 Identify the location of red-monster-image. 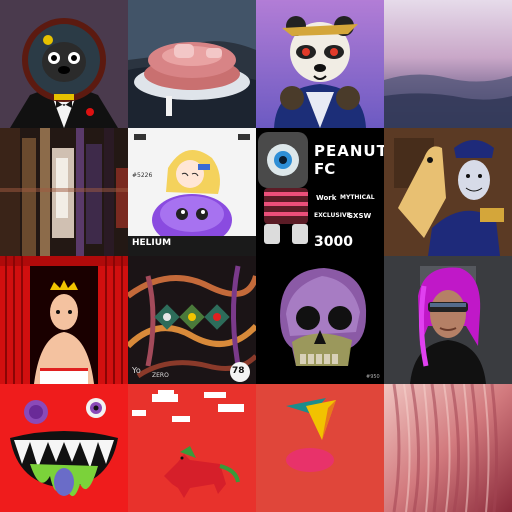
(64, 448).